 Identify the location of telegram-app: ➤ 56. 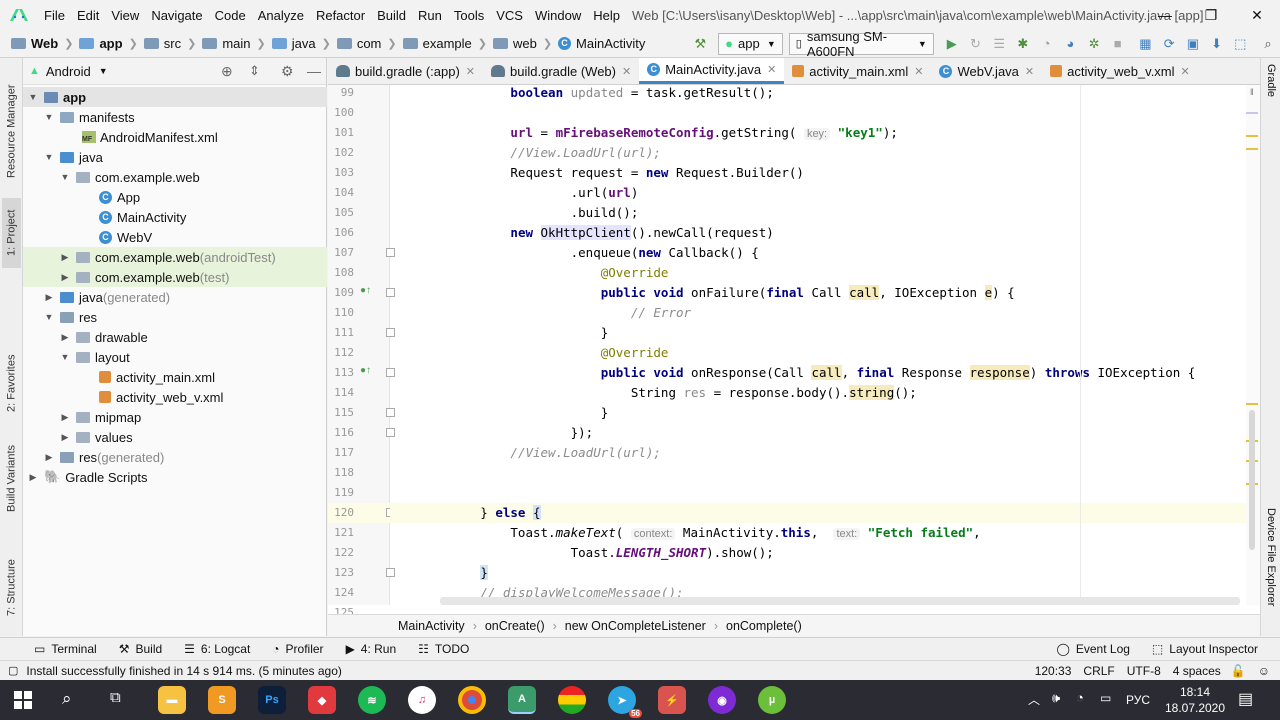
(625, 702).